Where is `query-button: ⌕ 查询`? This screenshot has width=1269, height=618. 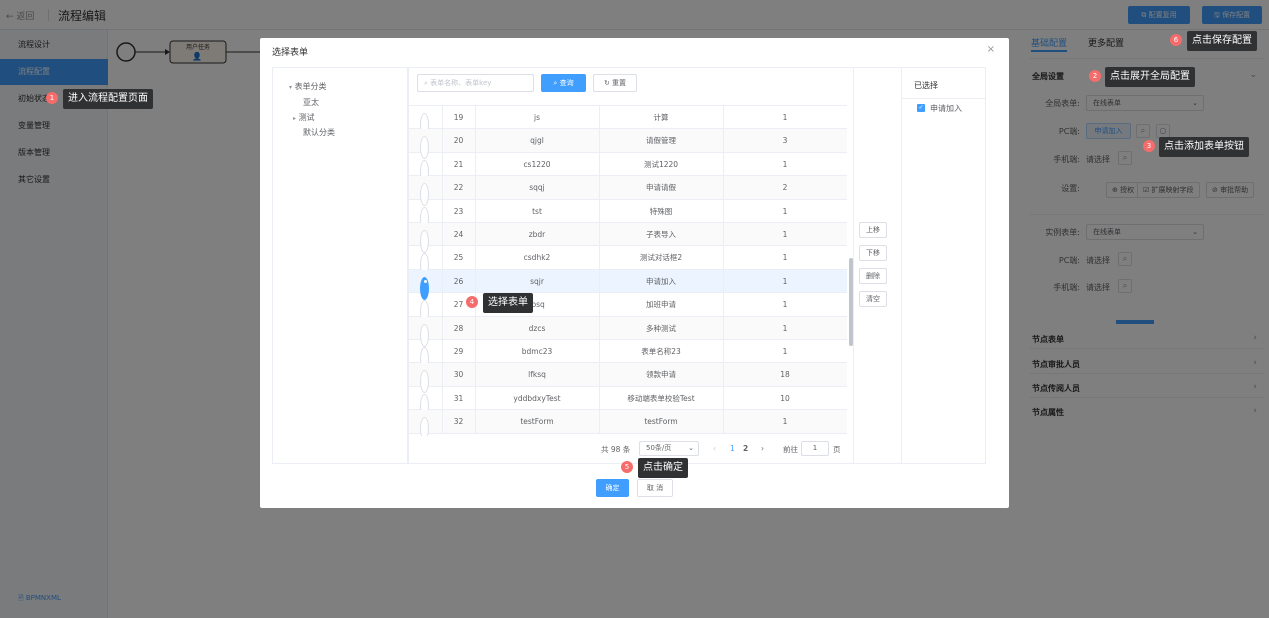
query-button: ⌕ 查询 is located at coordinates (563, 83).